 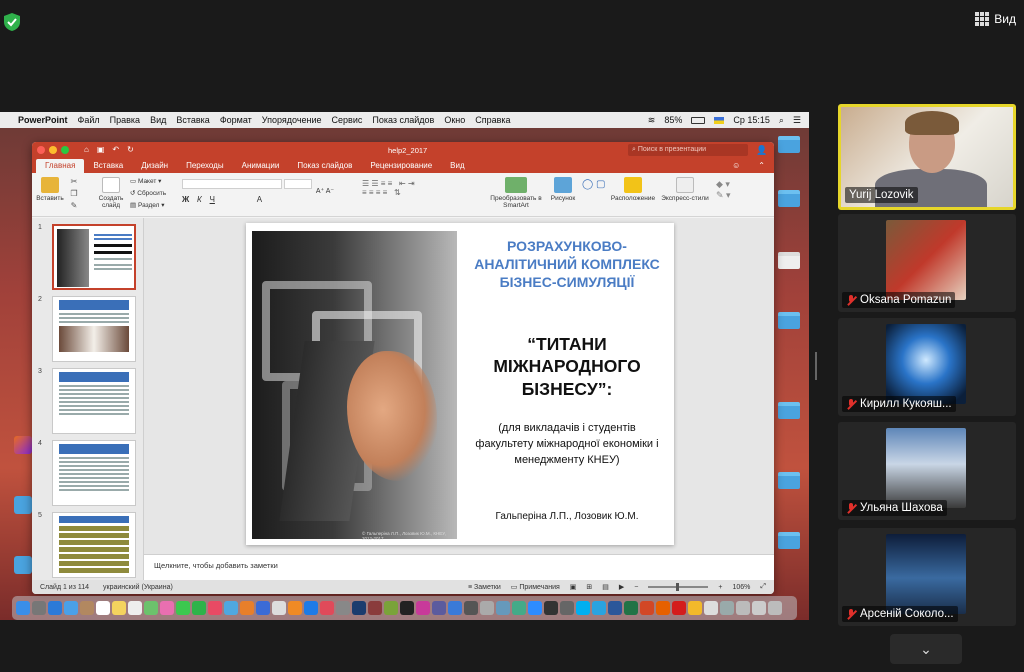 What do you see at coordinates (403, 120) in the screenshot?
I see `menu-slideshow: Показ слайдов` at bounding box center [403, 120].